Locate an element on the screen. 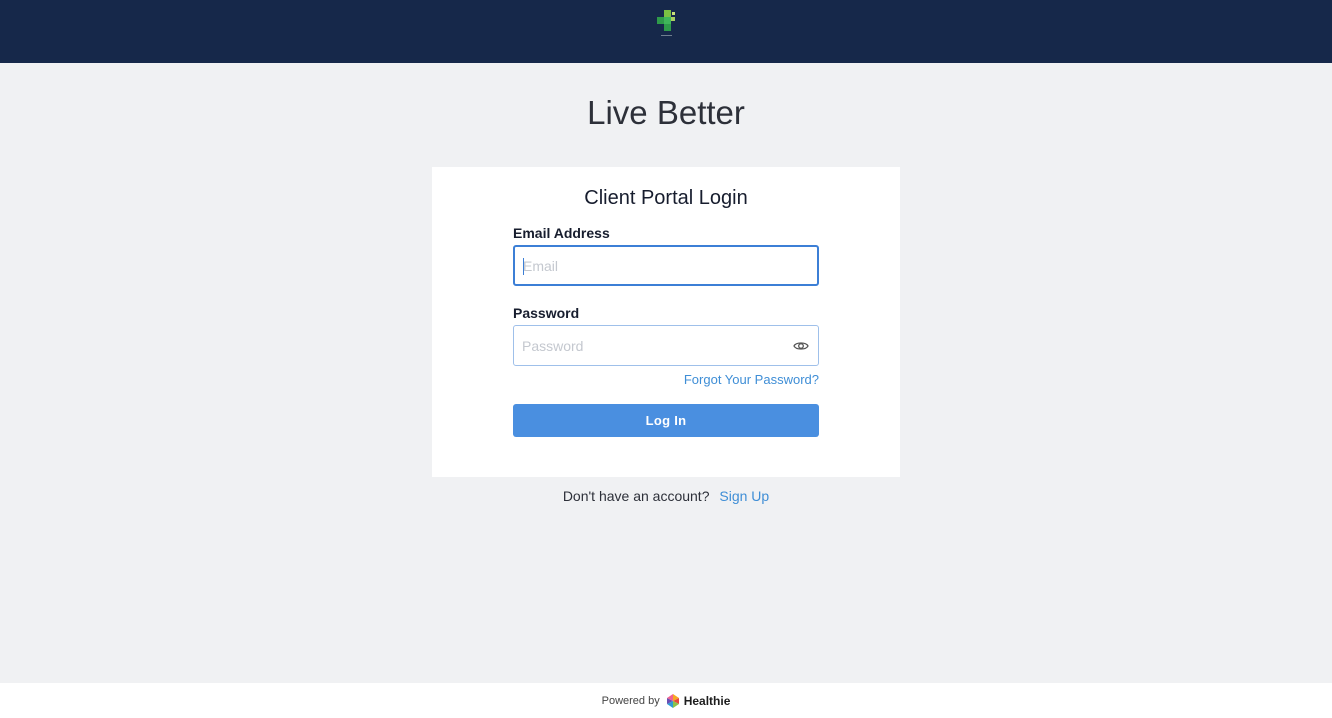  signup-row: Don't have an account? Sign Up is located at coordinates (666, 496).